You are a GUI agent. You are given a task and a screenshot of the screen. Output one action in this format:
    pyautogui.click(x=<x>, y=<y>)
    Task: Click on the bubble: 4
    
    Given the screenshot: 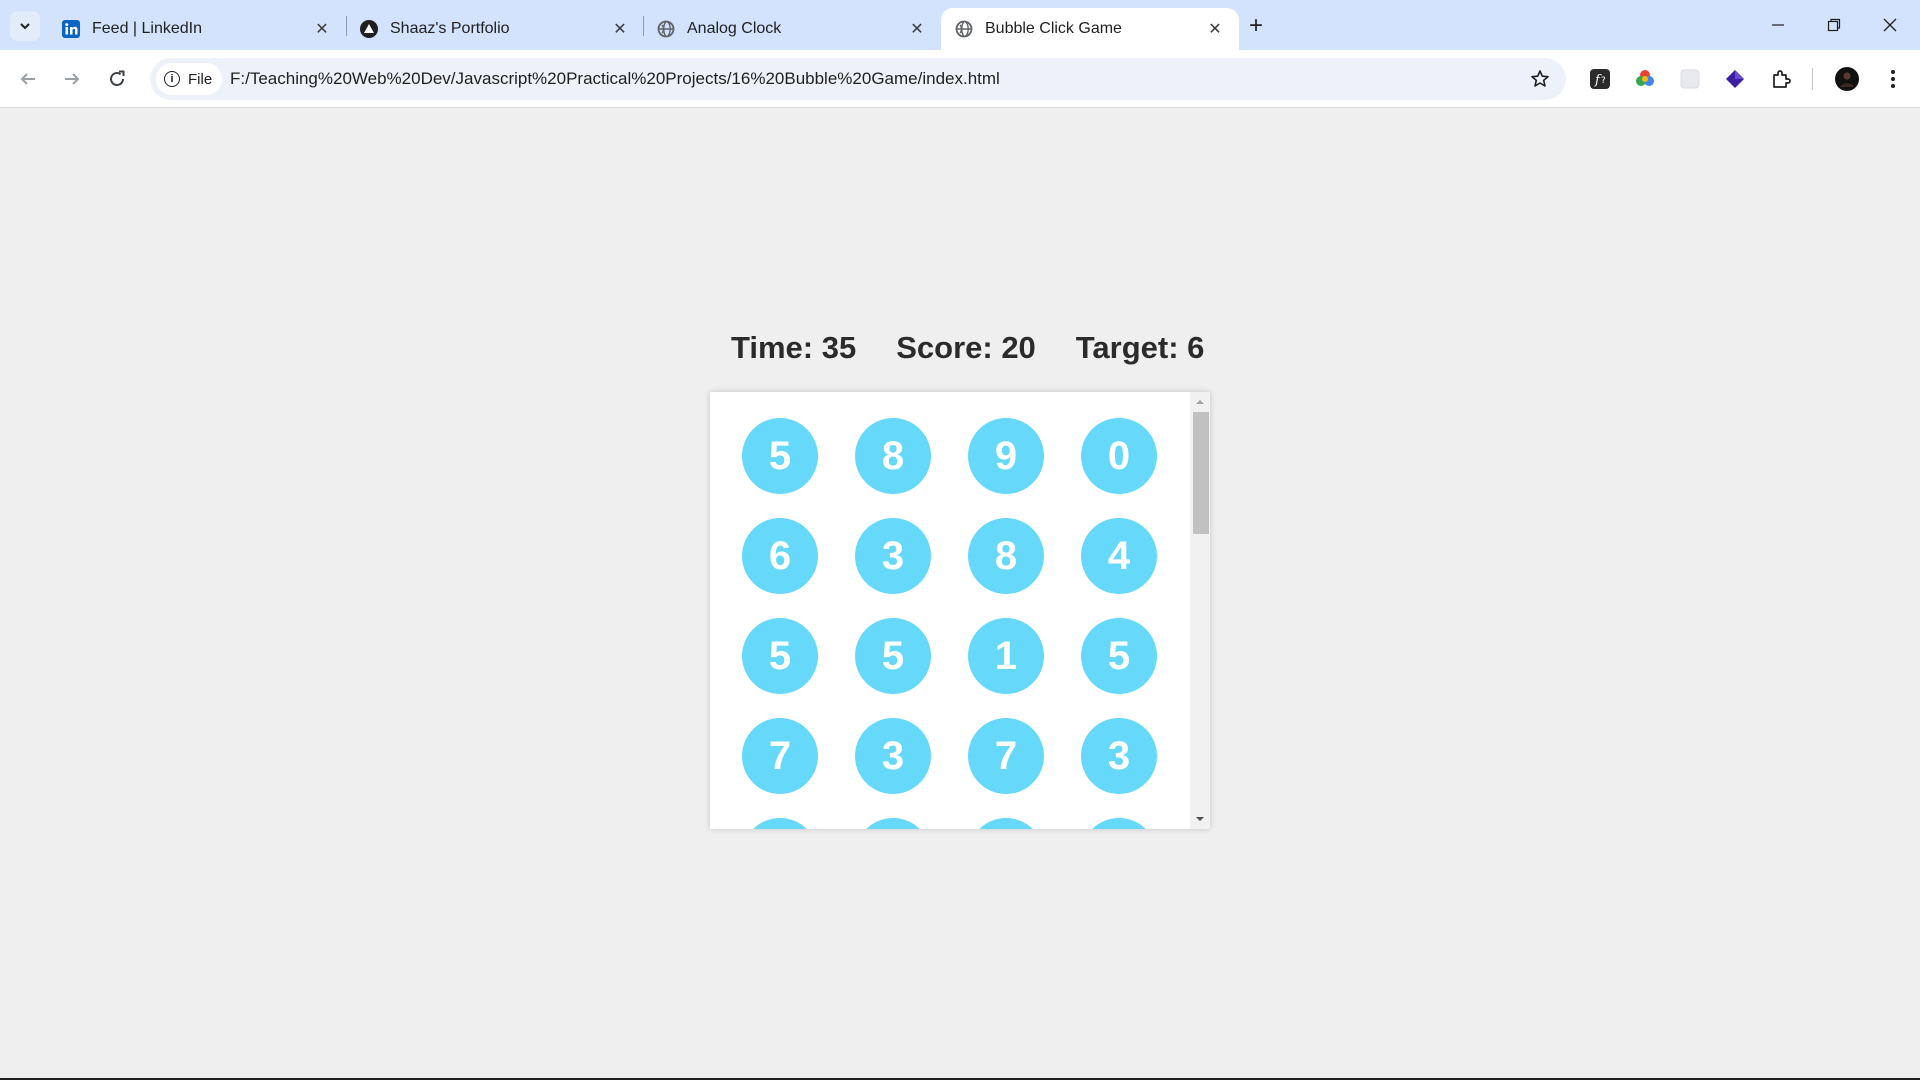 What is the action you would take?
    pyautogui.click(x=1119, y=556)
    